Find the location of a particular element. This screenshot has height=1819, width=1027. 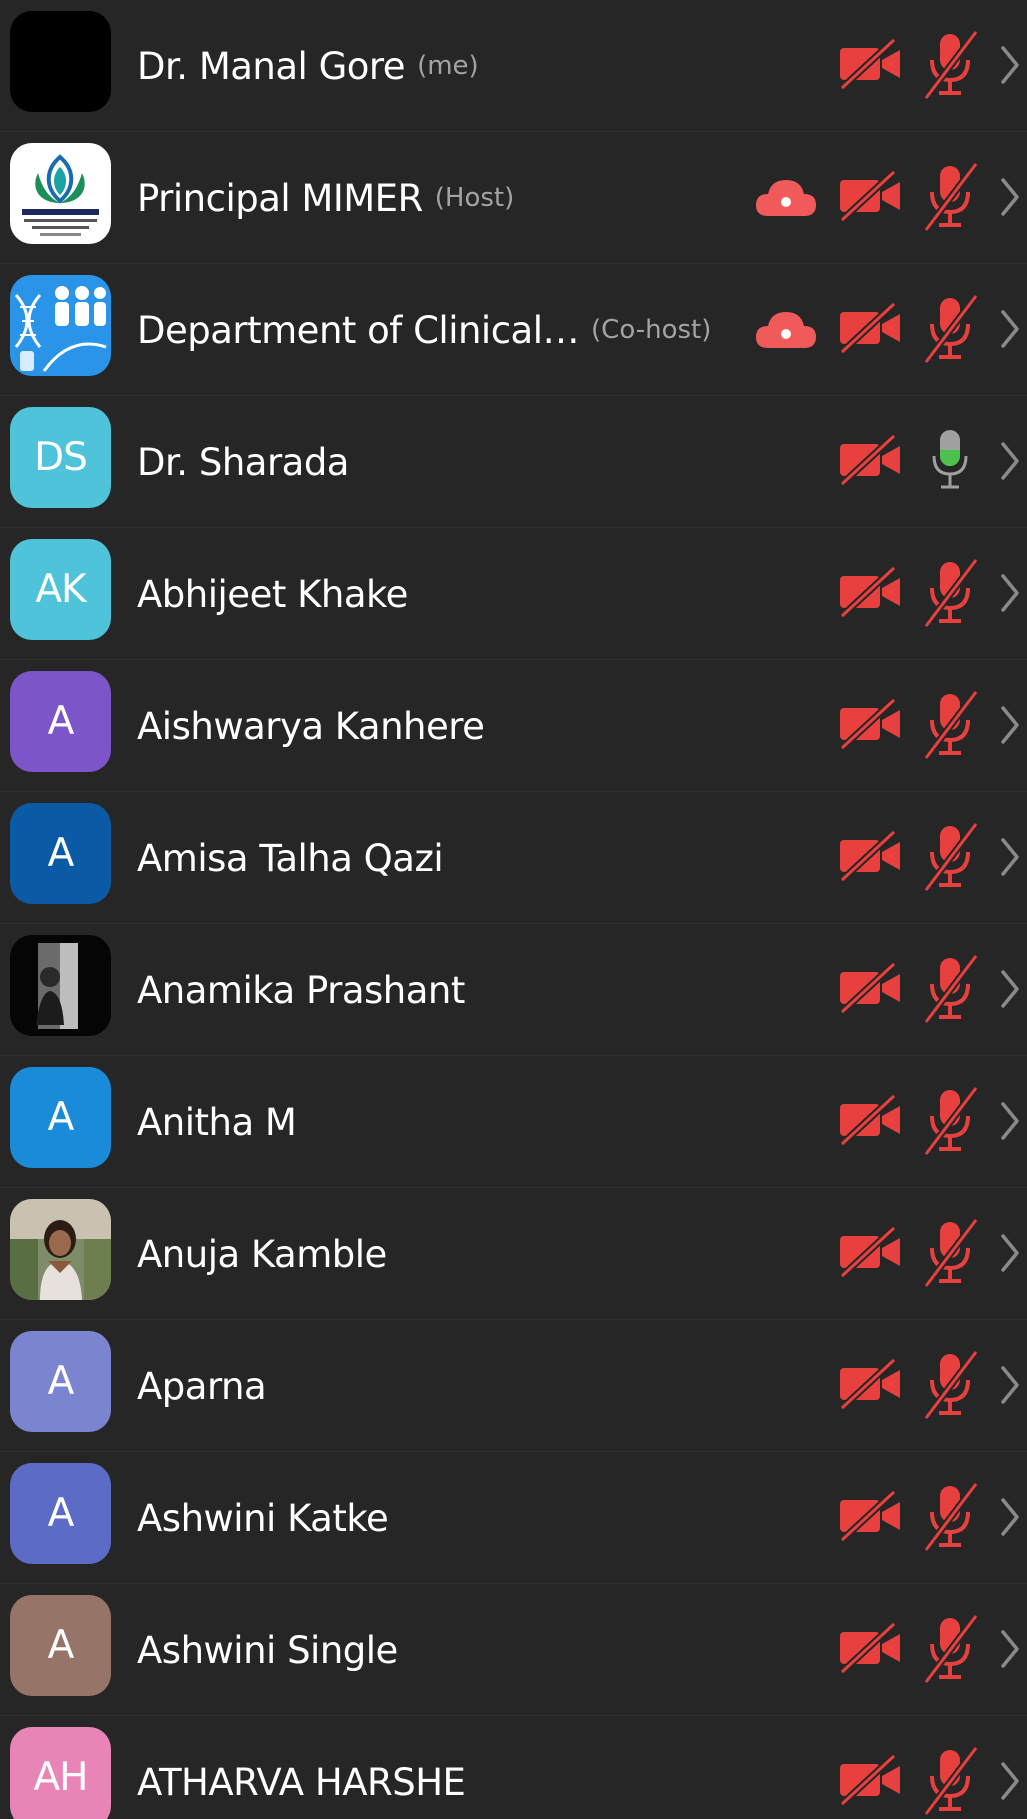

participant-row: A Aishwarya Kanhere is located at coordinates (513, 726).